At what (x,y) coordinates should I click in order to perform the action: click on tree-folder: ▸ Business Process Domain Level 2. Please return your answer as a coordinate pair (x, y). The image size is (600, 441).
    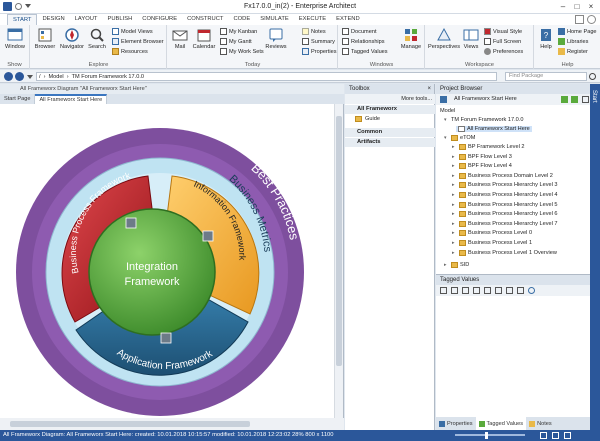
    Looking at the image, I should click on (502, 175).